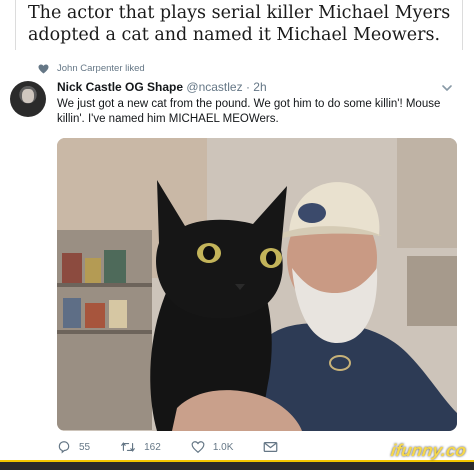 The image size is (474, 470). I want to click on reply-count: 55, so click(85, 447).